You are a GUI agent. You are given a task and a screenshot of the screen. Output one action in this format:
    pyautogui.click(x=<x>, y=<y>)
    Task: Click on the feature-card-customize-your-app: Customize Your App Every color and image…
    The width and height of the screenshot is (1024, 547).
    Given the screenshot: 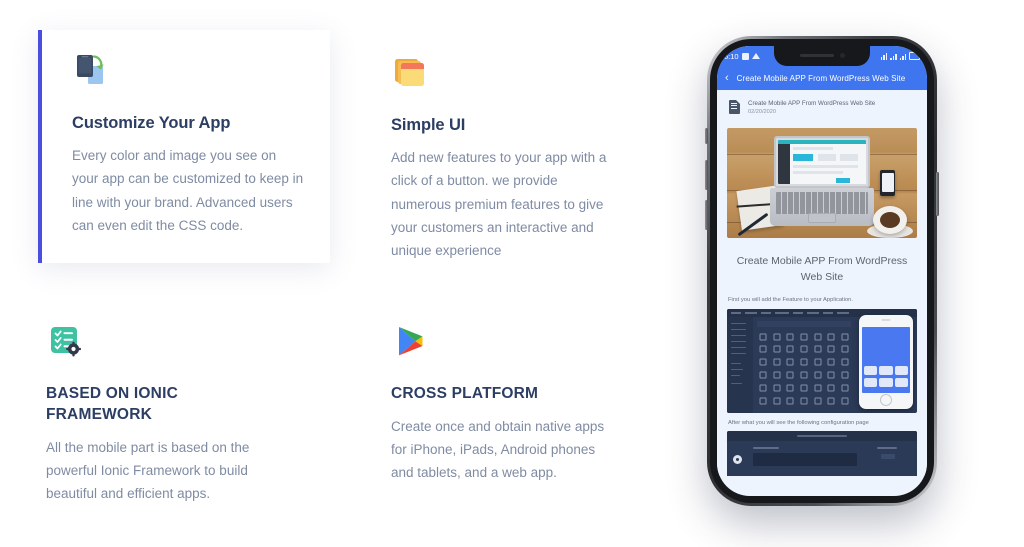 What is the action you would take?
    pyautogui.click(x=184, y=147)
    